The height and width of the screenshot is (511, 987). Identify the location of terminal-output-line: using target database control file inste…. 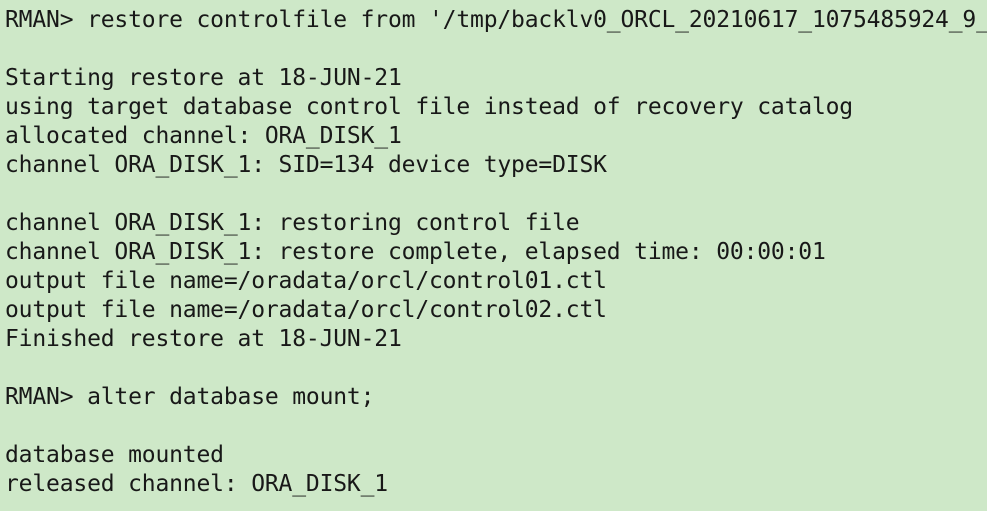
(429, 107).